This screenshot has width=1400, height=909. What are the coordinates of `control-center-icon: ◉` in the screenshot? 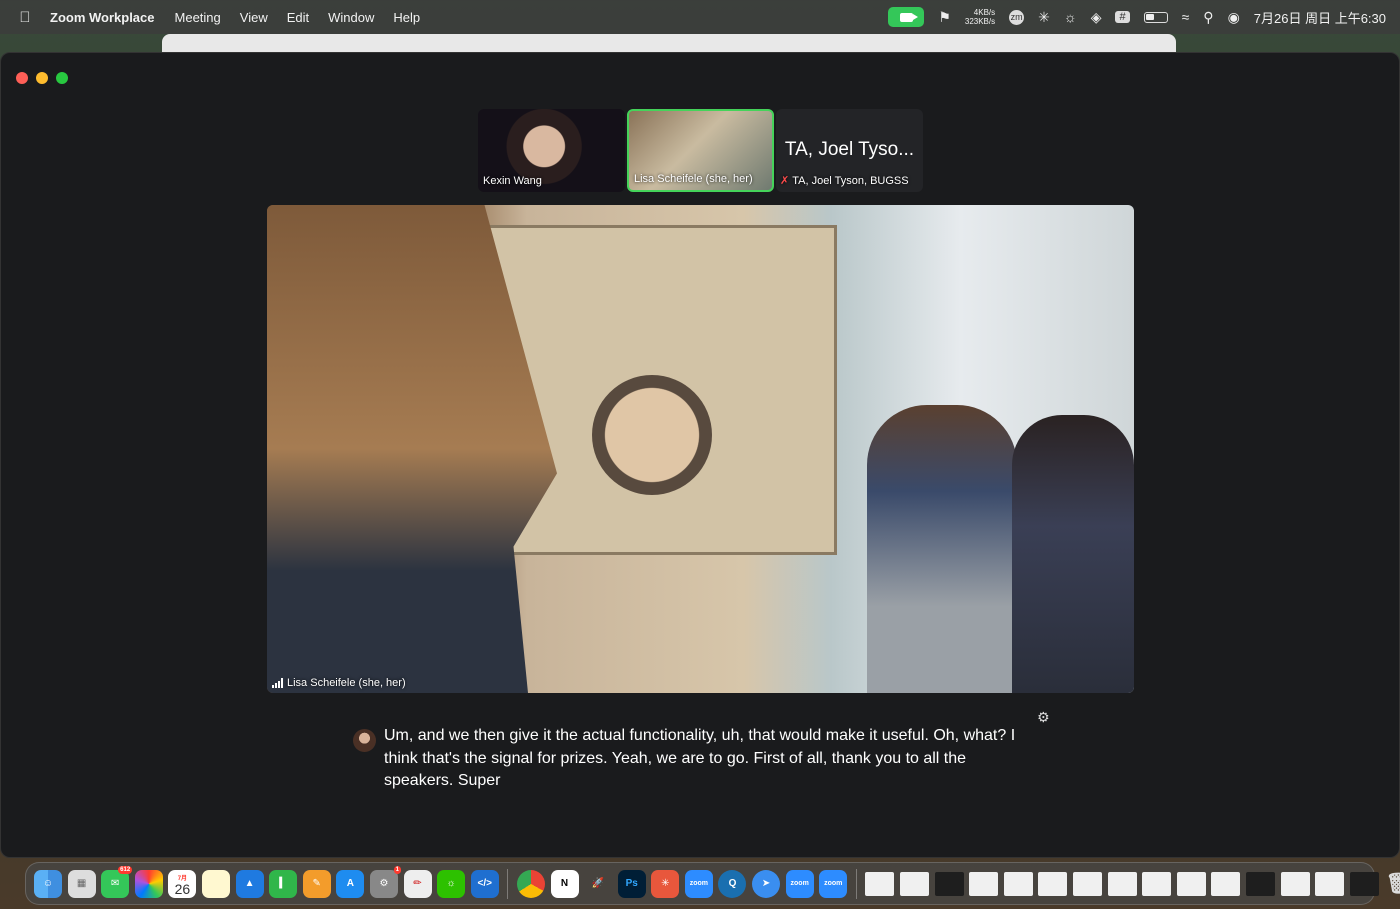 It's located at (1234, 17).